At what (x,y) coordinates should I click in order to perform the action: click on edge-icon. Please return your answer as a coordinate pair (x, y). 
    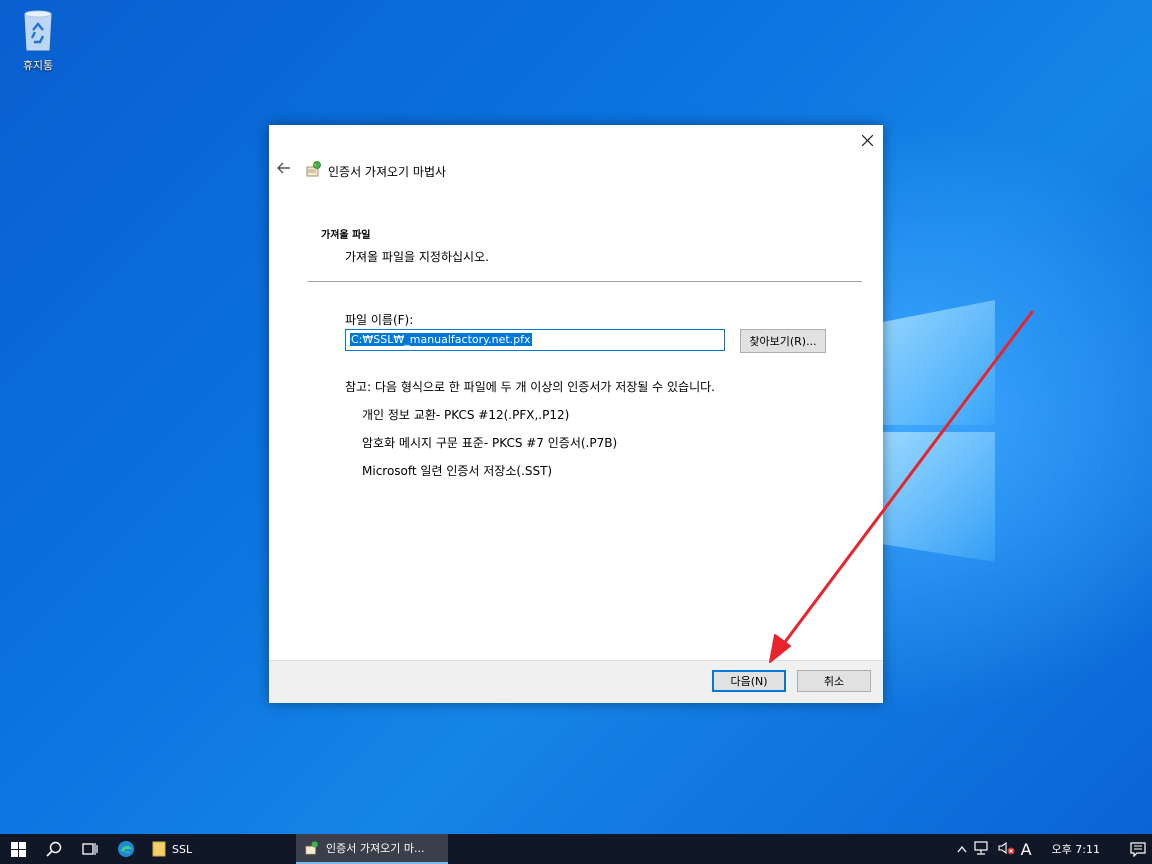
    Looking at the image, I should click on (126, 849).